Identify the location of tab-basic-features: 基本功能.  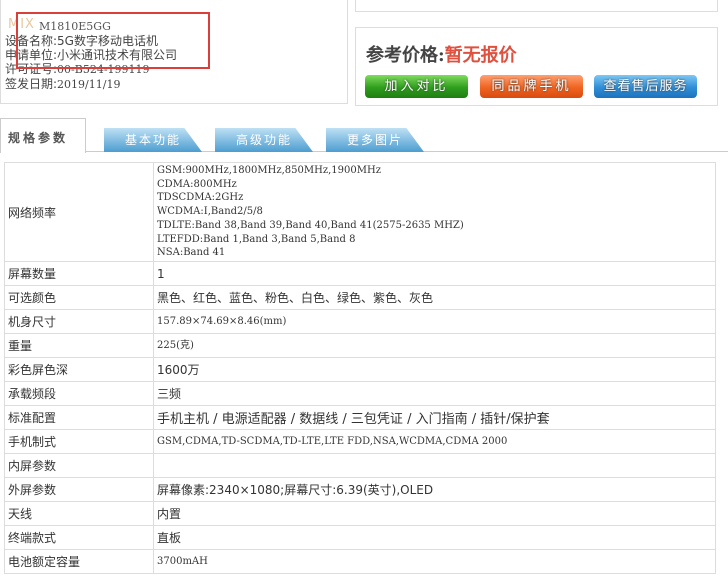
(153, 140).